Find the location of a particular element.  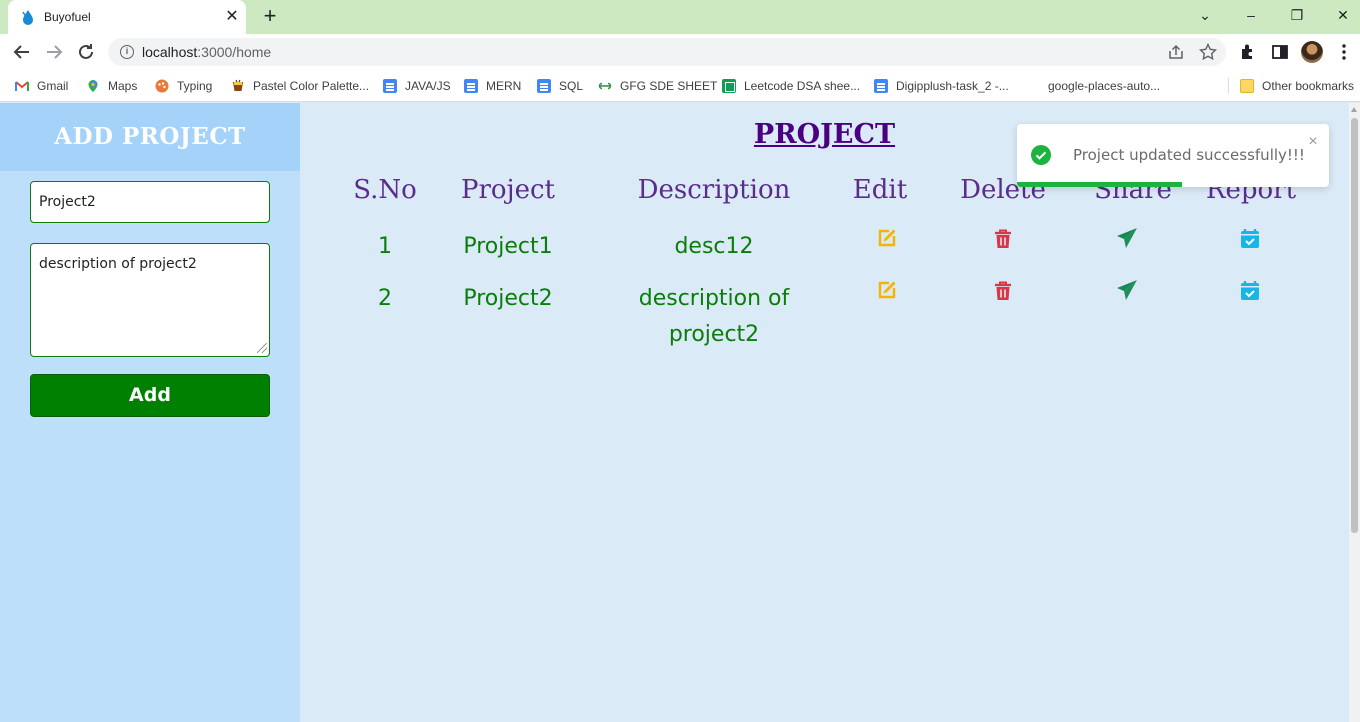

back-icon is located at coordinates (22, 52).